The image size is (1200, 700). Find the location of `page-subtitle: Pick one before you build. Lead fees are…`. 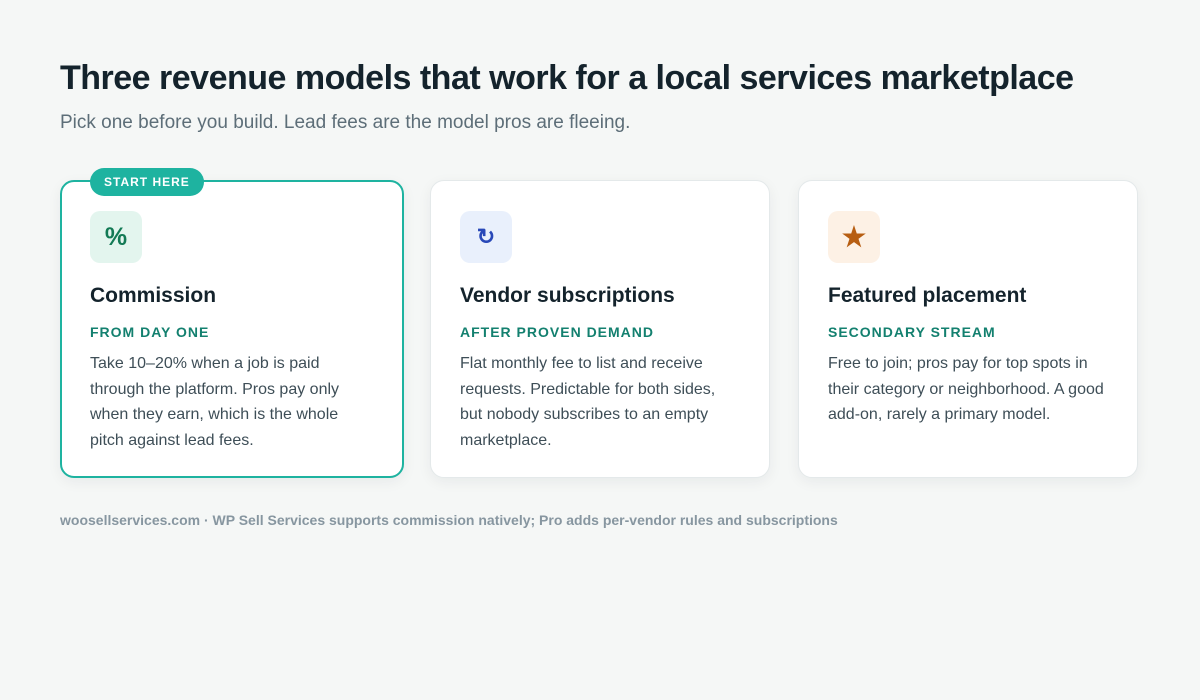

page-subtitle: Pick one before you build. Lead fees are… is located at coordinates (345, 122).